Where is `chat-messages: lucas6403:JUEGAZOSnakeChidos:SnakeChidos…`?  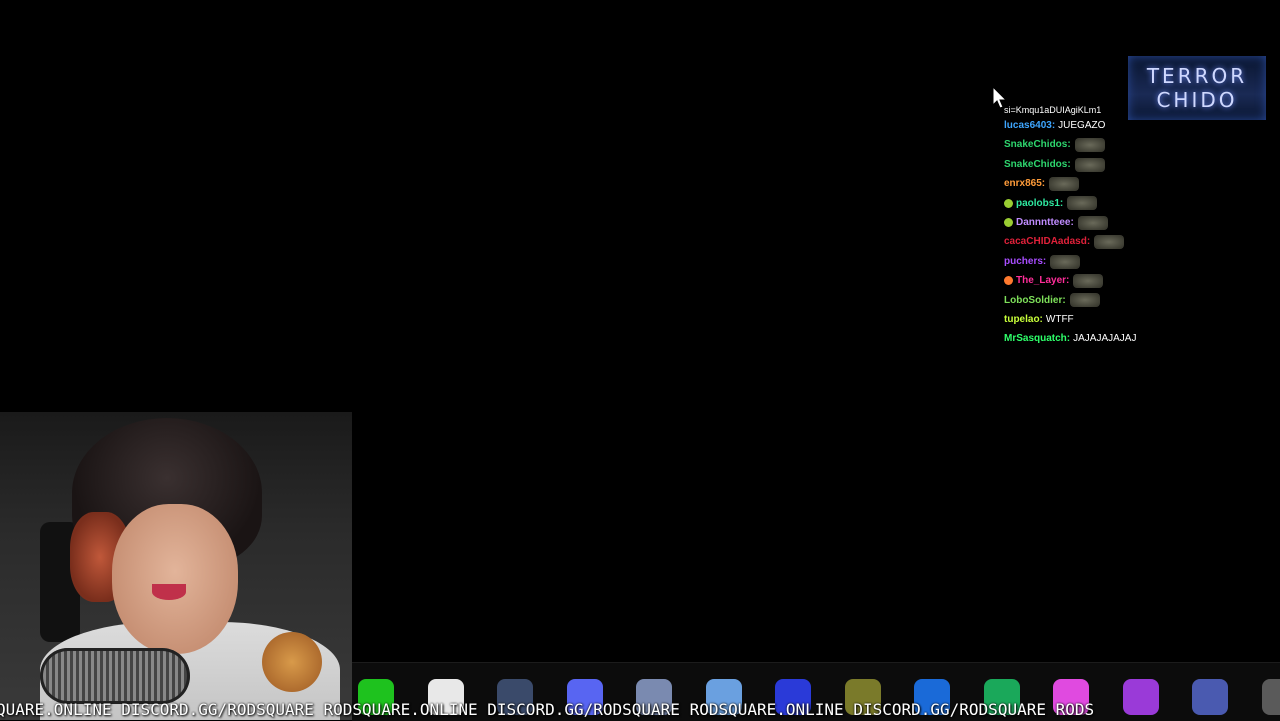
chat-messages: lucas6403:JUEGAZOSnakeChidos:SnakeChidos… is located at coordinates (1084, 232).